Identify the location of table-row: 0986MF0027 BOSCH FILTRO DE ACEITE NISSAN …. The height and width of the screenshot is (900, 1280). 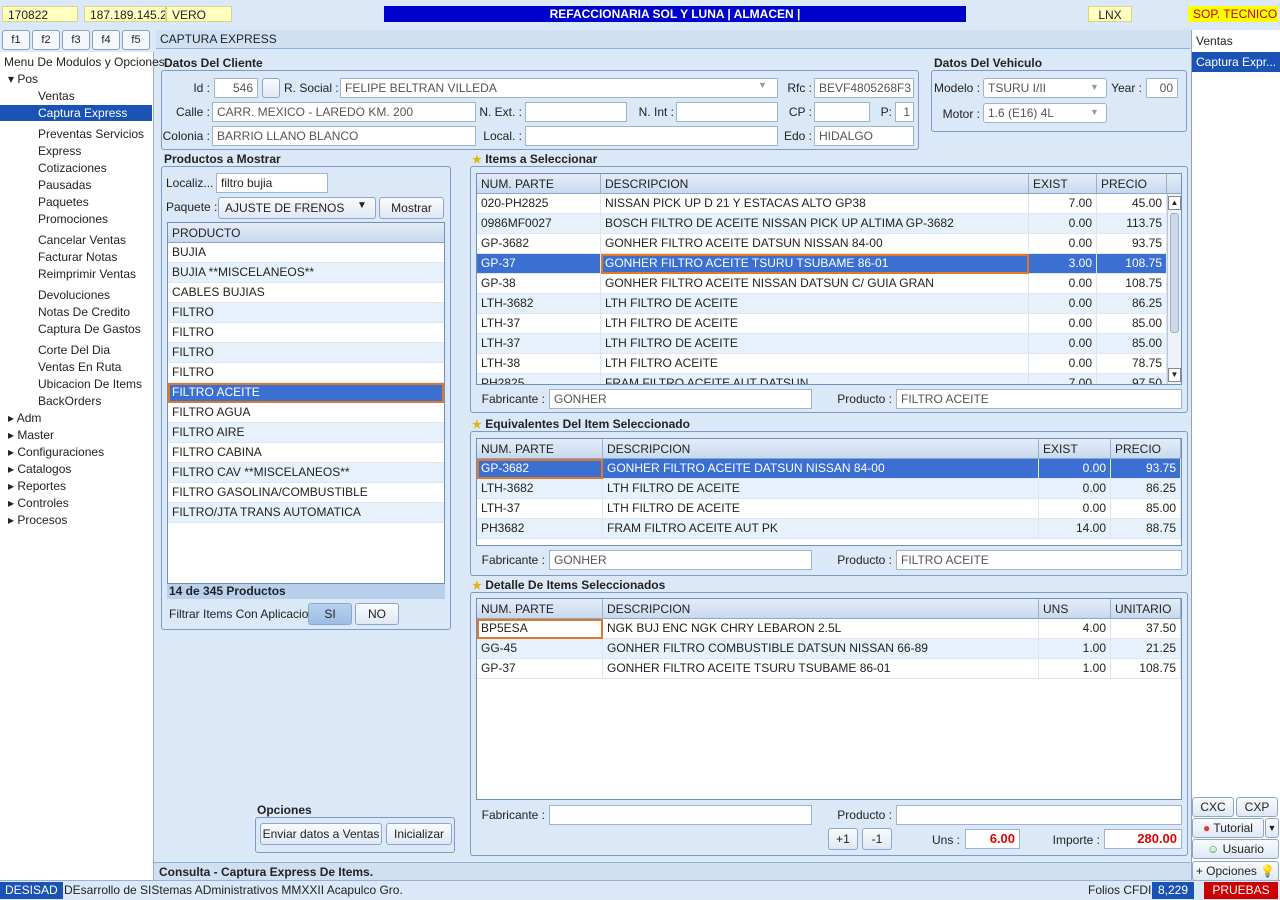
(829, 224).